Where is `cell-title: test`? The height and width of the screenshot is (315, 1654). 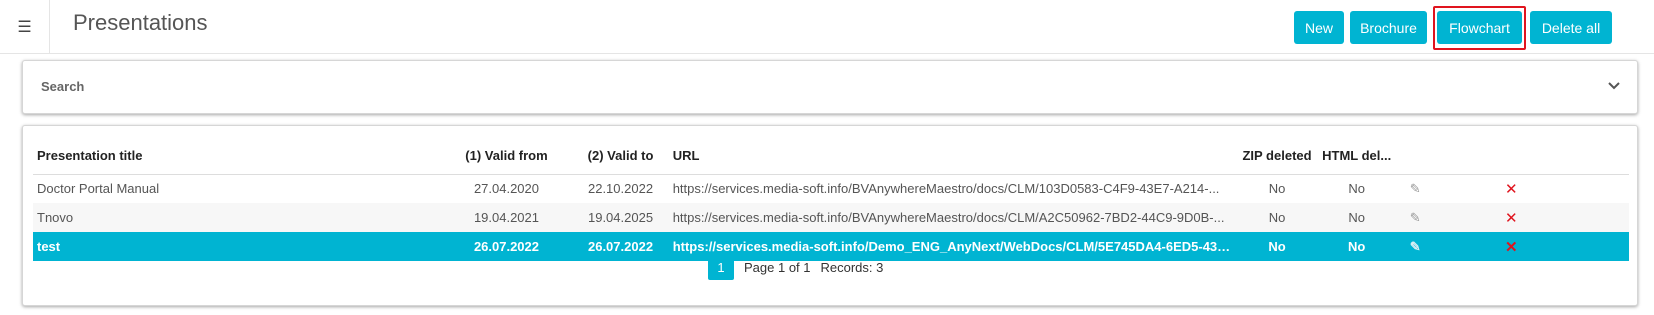
cell-title: test is located at coordinates (237, 246).